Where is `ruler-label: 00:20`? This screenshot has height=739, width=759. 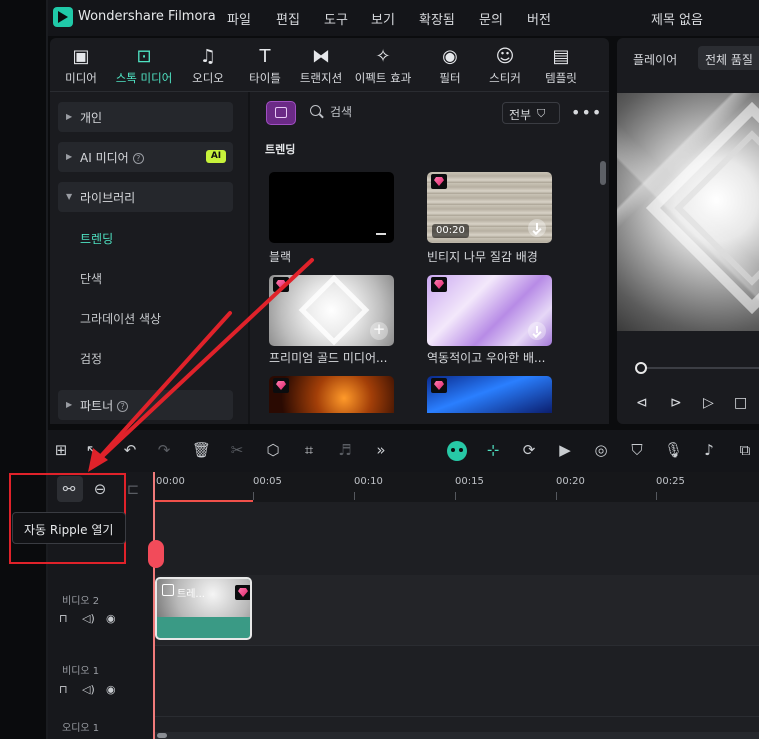
ruler-label: 00:20 is located at coordinates (570, 481).